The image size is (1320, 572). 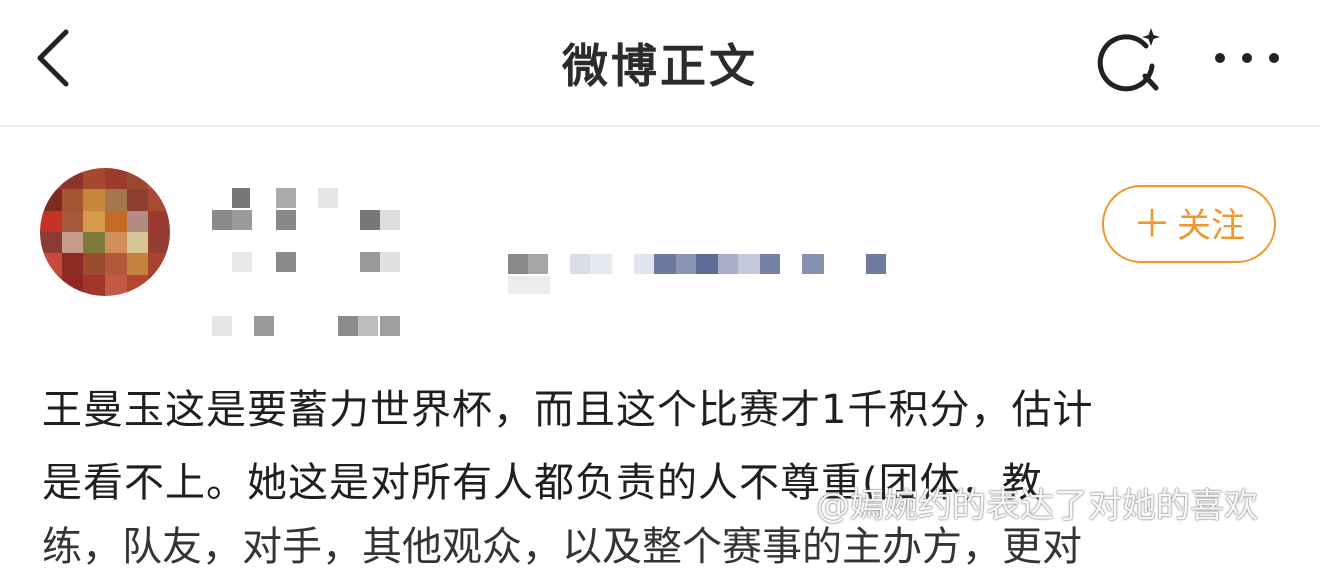 What do you see at coordinates (105, 232) in the screenshot?
I see `avatar-icon` at bounding box center [105, 232].